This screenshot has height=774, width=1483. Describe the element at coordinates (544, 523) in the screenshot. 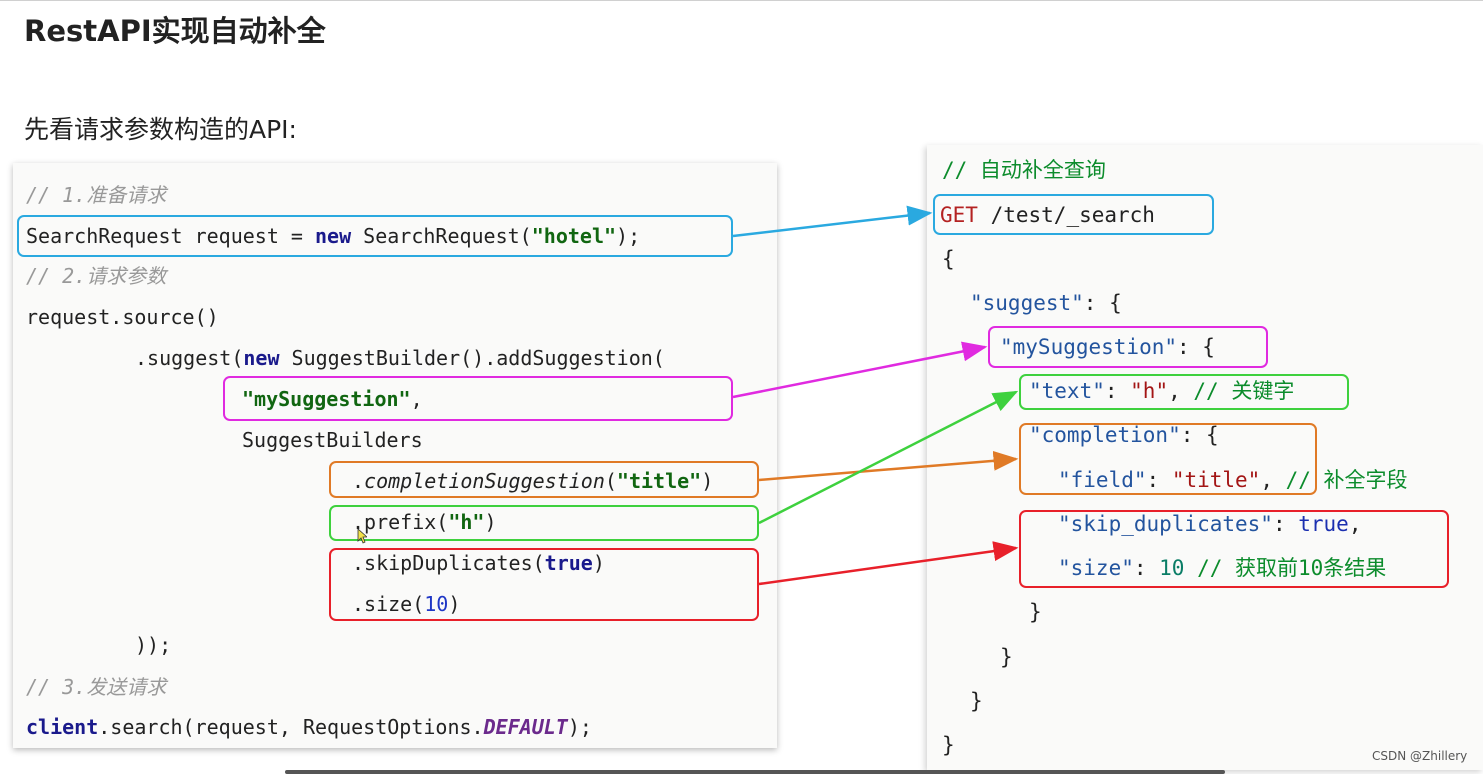

I see `highlight-prefix-box` at that location.